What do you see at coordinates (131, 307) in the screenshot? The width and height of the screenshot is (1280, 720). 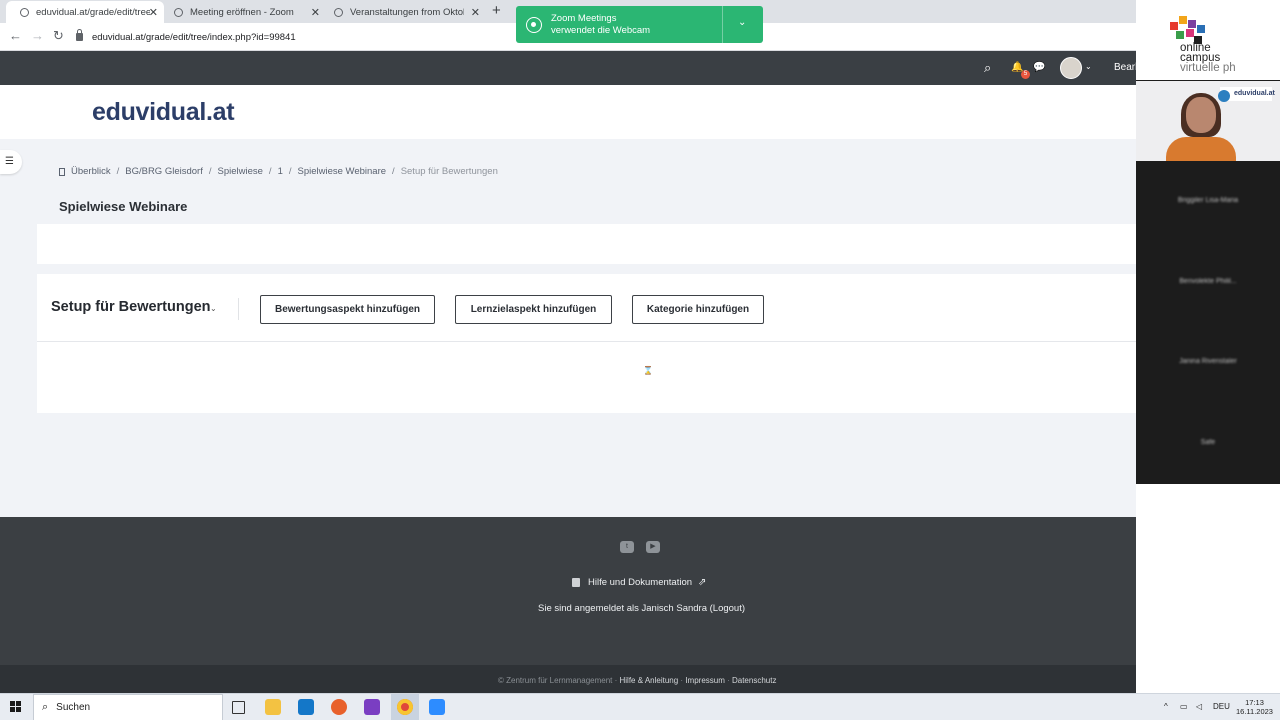 I see `gradebook-selector: Setup für Bewertungen` at bounding box center [131, 307].